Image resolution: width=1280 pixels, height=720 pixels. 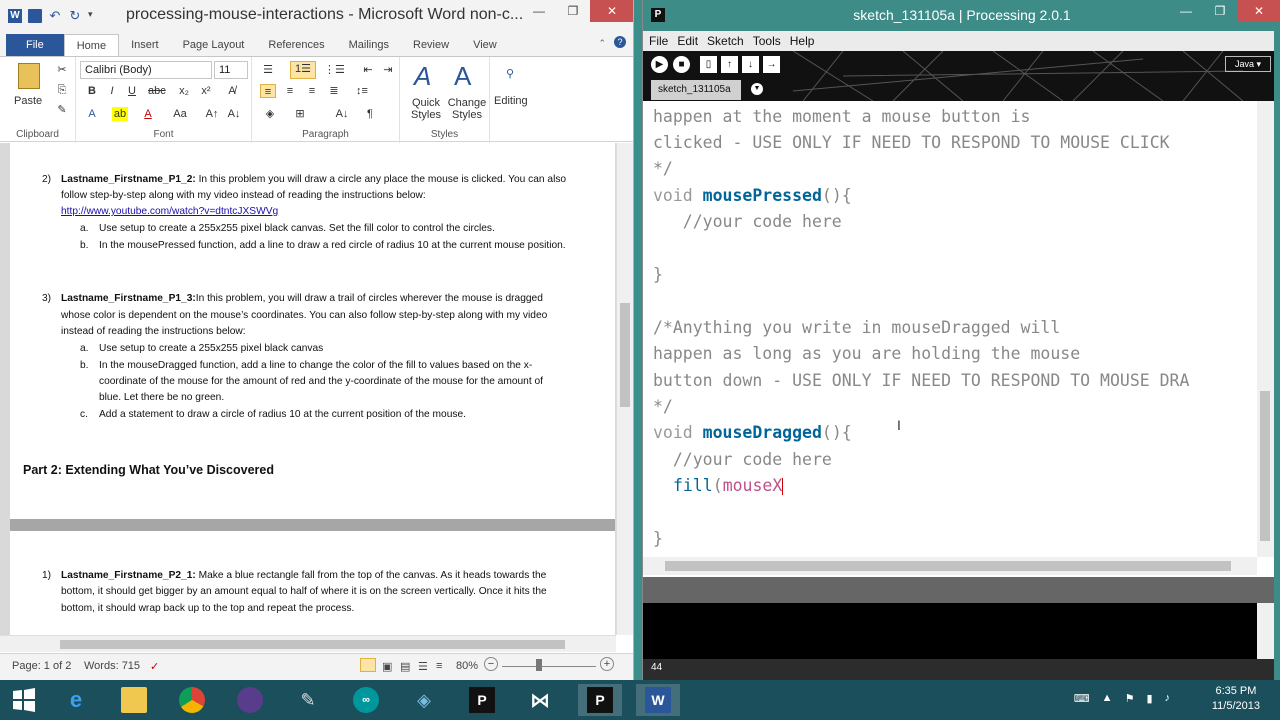 What do you see at coordinates (439, 666) in the screenshot?
I see `draft-icon: ≡` at bounding box center [439, 666].